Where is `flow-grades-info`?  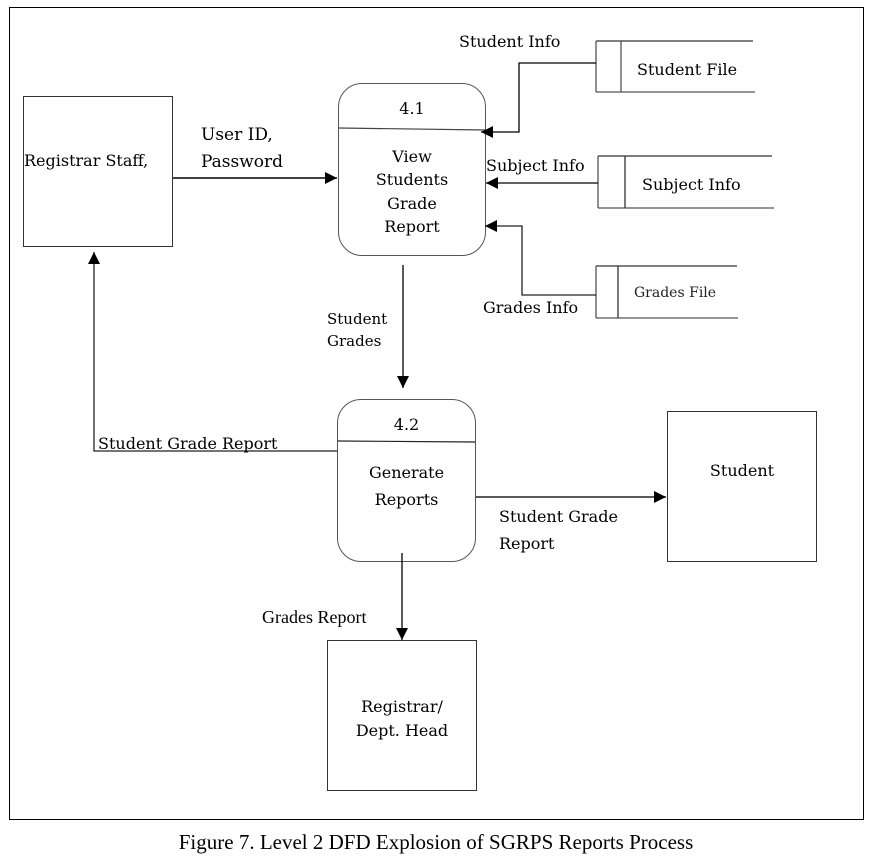
flow-grades-info is located at coordinates (540, 258).